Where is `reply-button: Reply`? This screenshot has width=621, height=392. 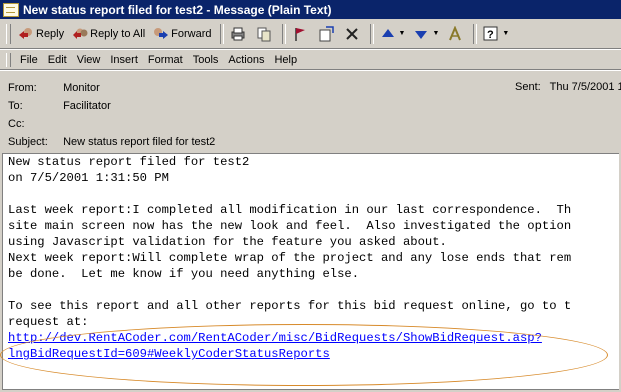
reply-button: Reply is located at coordinates (41, 34).